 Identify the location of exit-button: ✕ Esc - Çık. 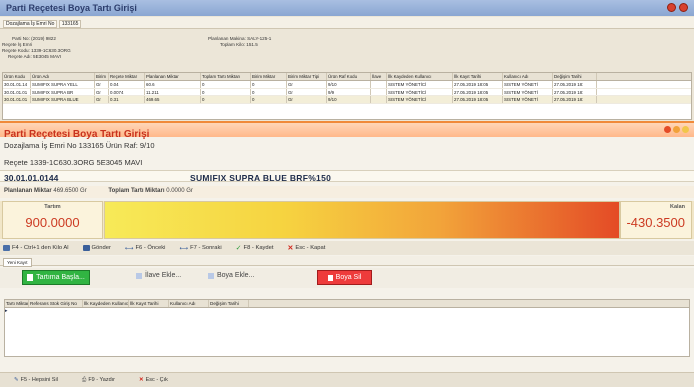
(153, 380).